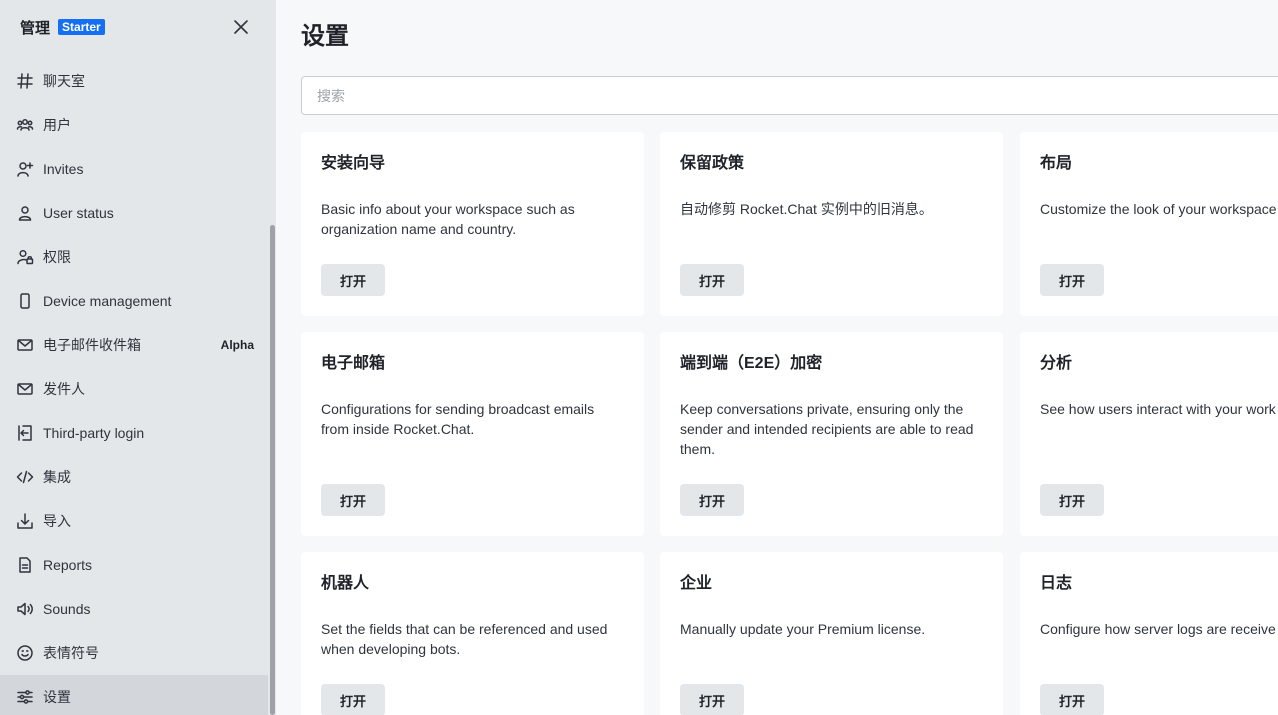 Image resolution: width=1278 pixels, height=715 pixels. I want to click on sidebar-item-label: 发件人, so click(64, 389).